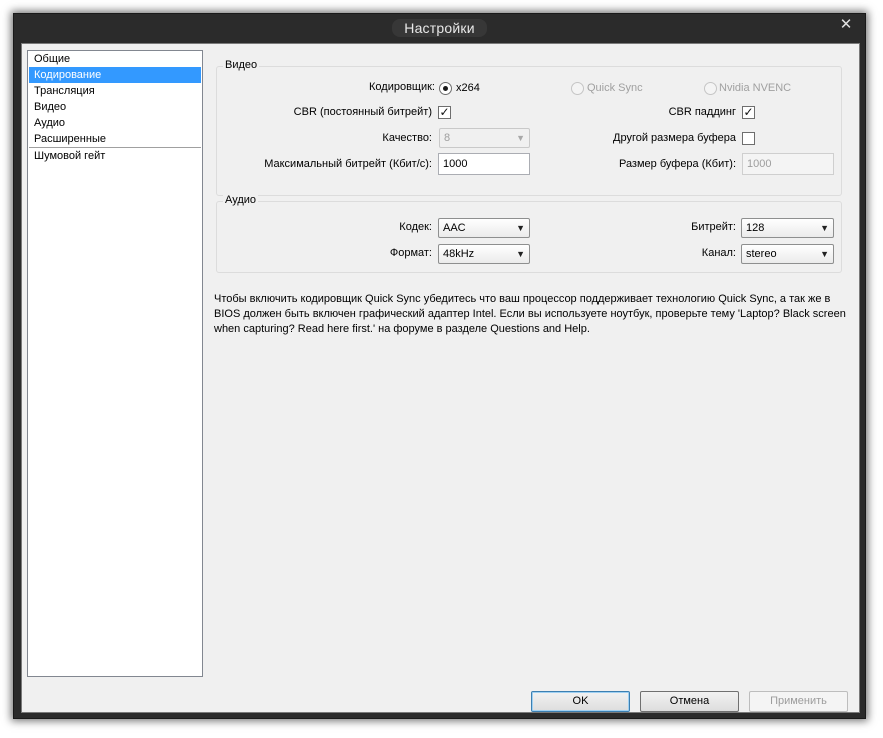 The width and height of the screenshot is (883, 738). I want to click on custom-buffer-checkbox, so click(748, 138).